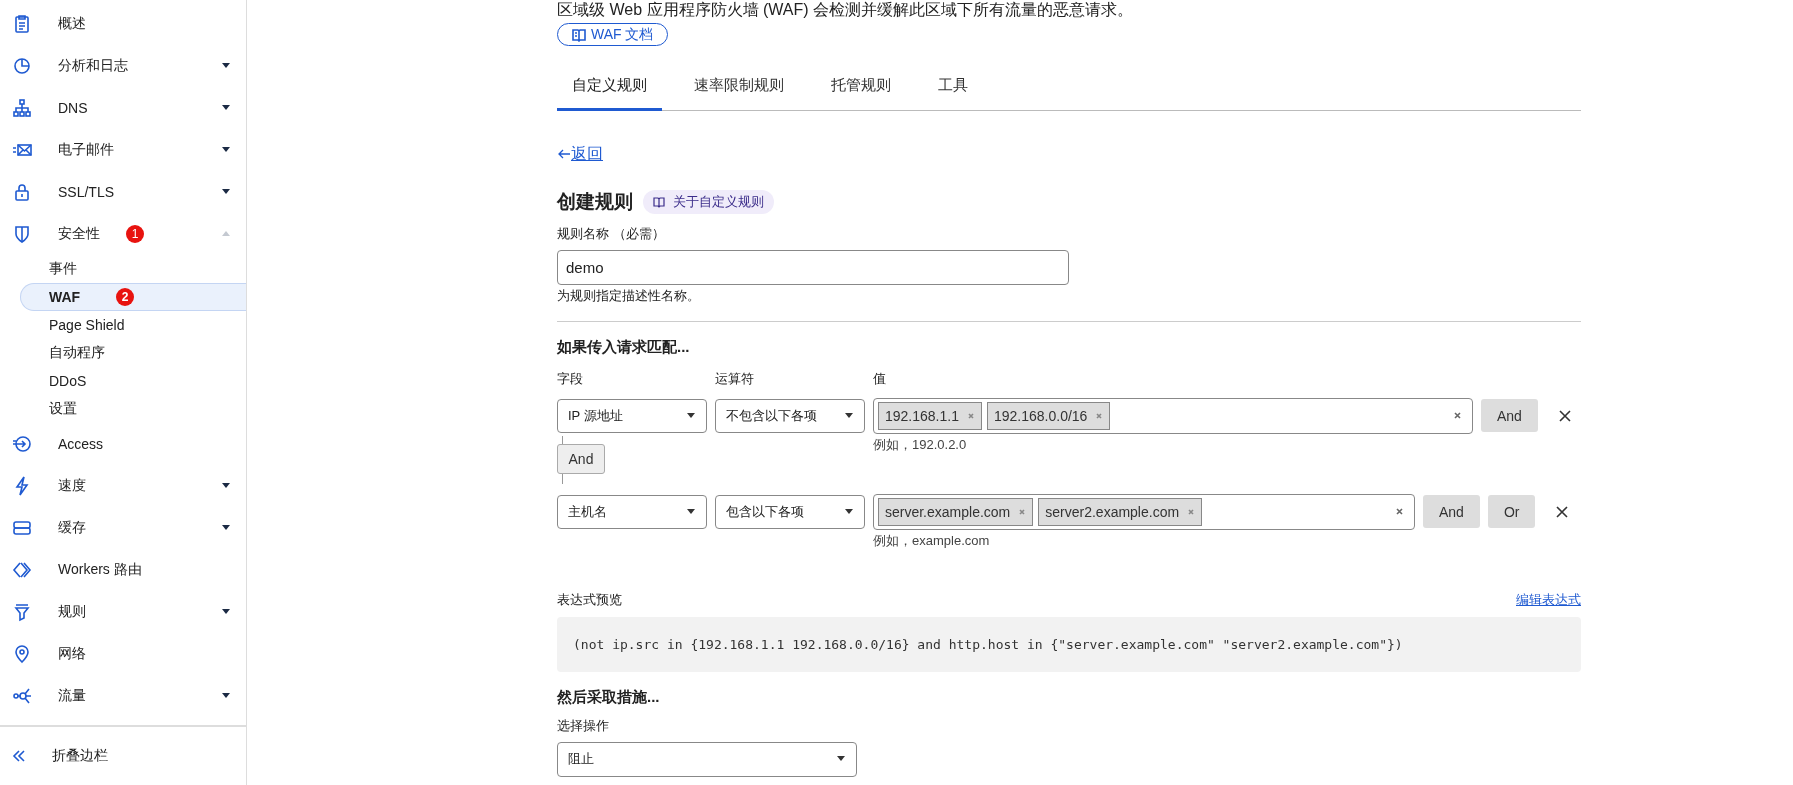  What do you see at coordinates (123, 444) in the screenshot?
I see `sidebar-item: Access` at bounding box center [123, 444].